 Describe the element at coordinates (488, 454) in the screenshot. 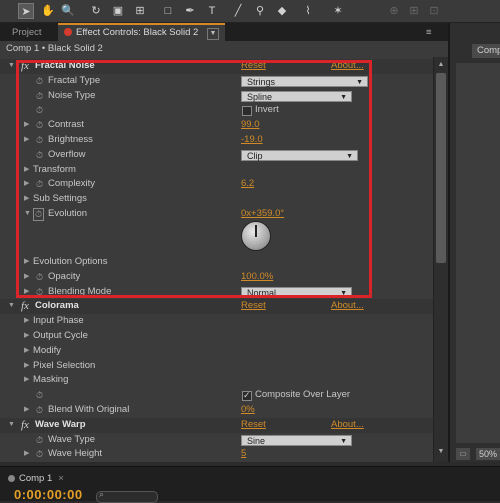

I see `magnification-dropdown: 50%` at that location.